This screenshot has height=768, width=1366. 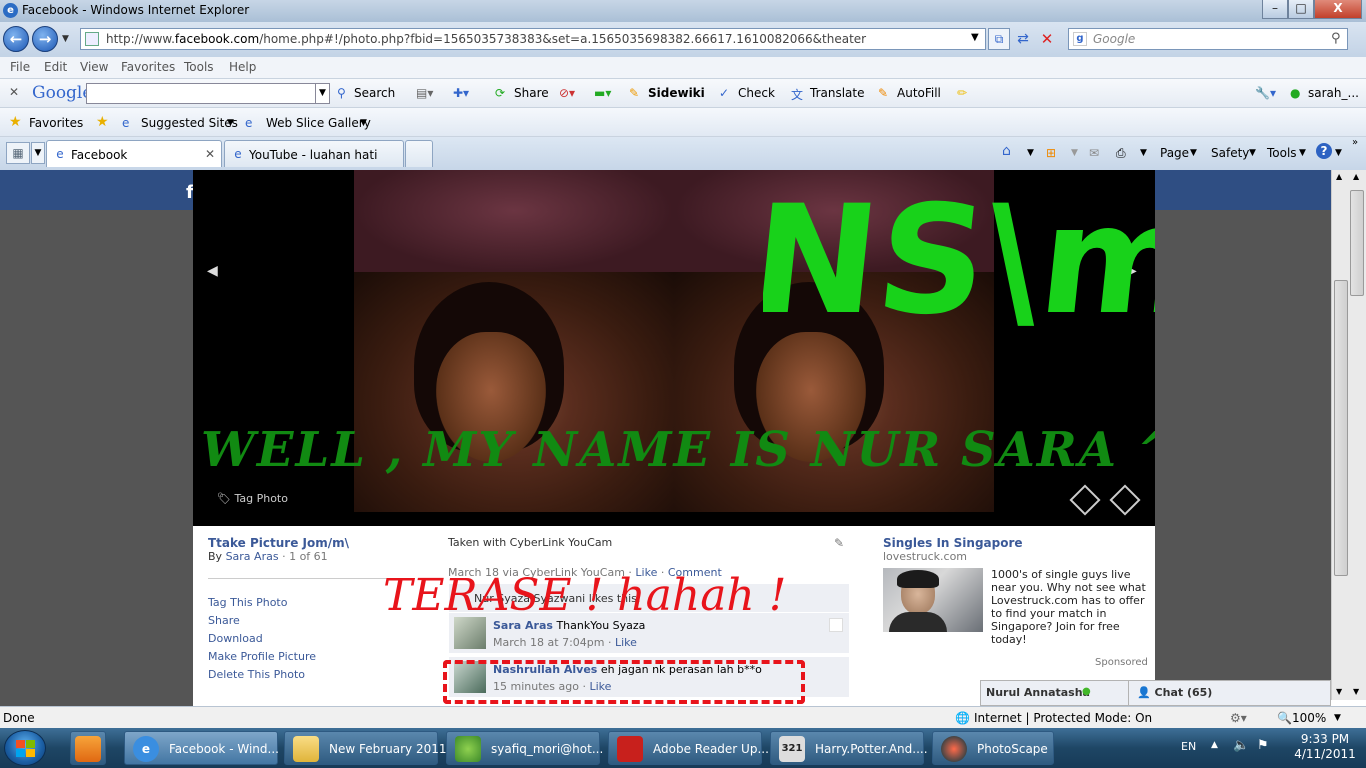 I want to click on check-button: Check, so click(x=756, y=93).